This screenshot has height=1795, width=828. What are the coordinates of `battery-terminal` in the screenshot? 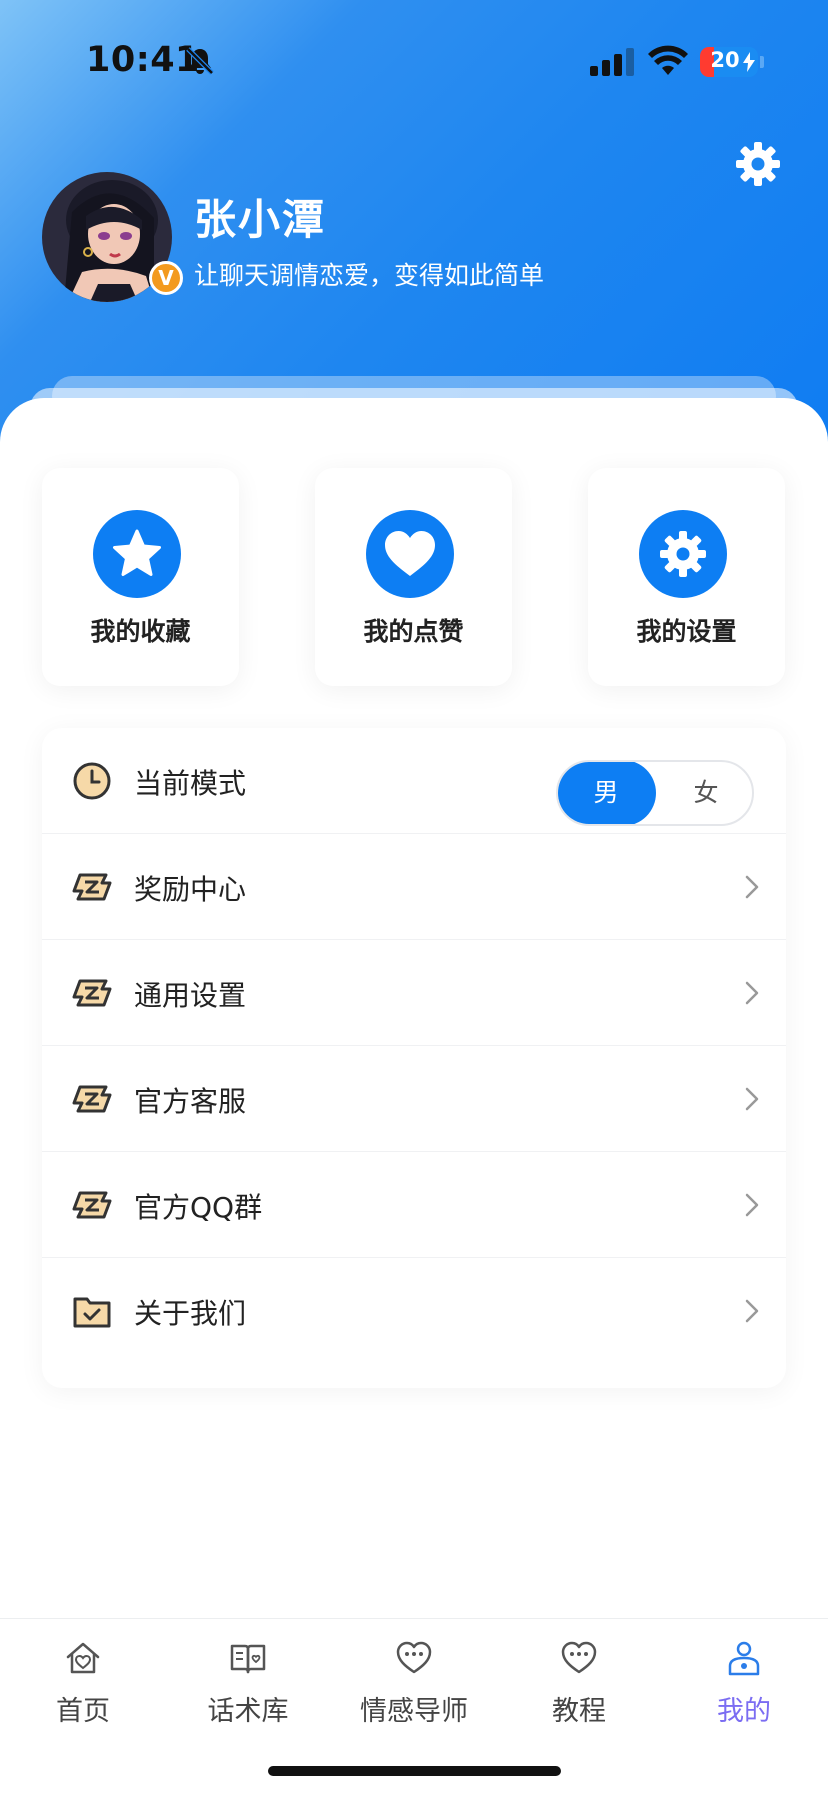 It's located at (762, 62).